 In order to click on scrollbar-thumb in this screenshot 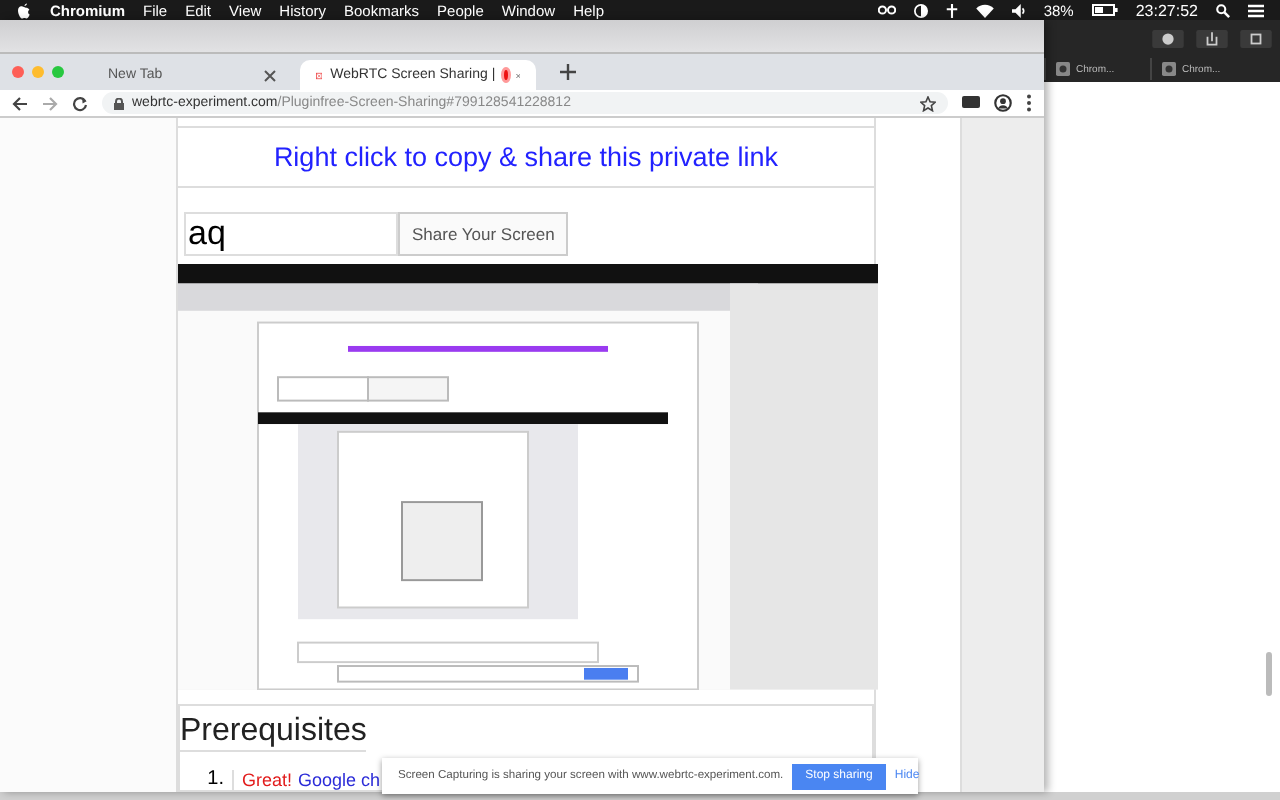, I will do `click(1269, 674)`.